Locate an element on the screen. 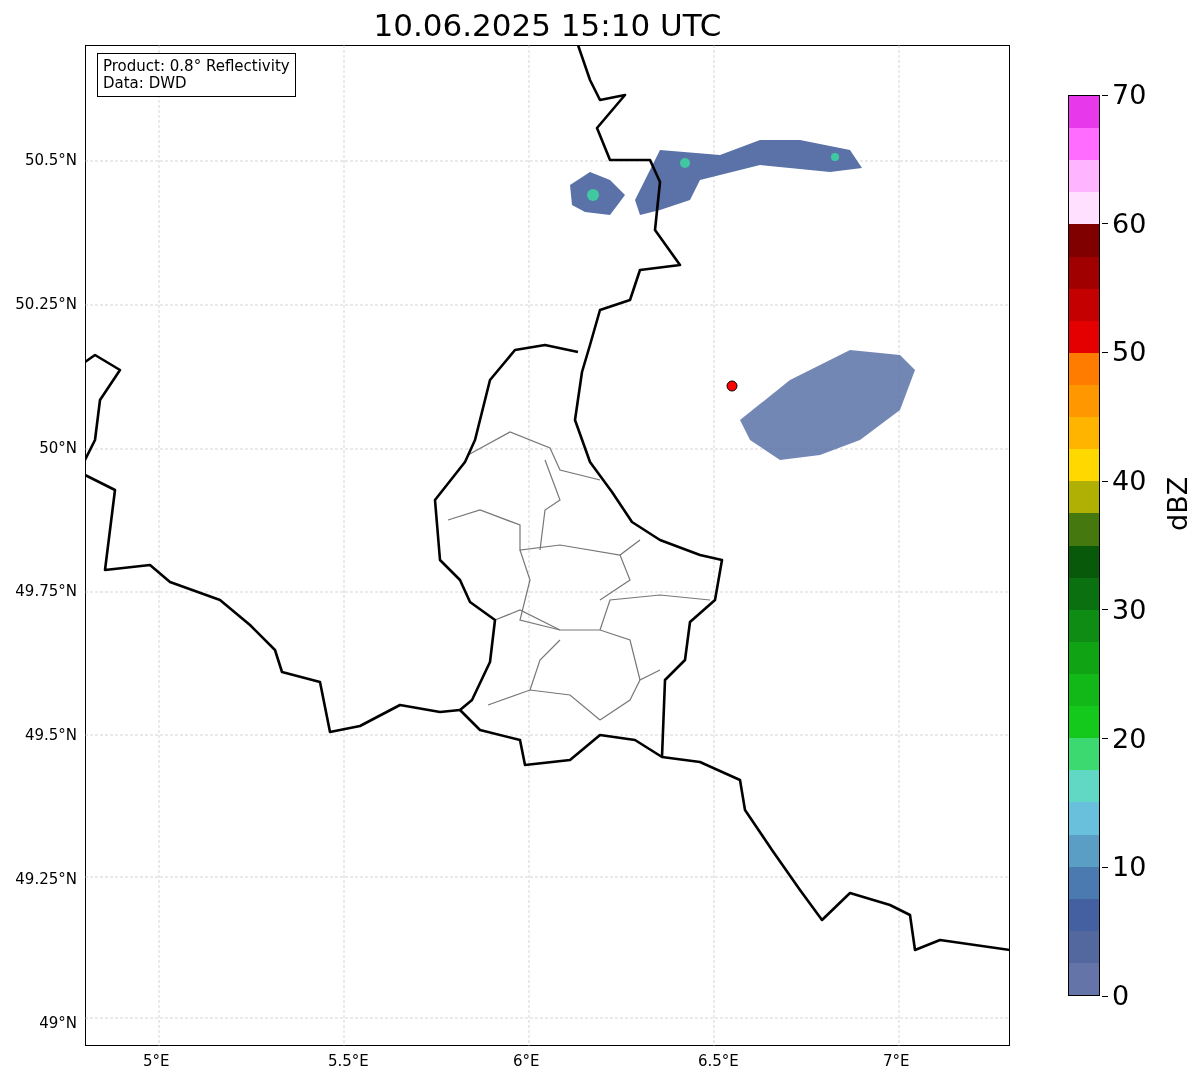  latitude-label: 49.5°N is located at coordinates (50, 735).